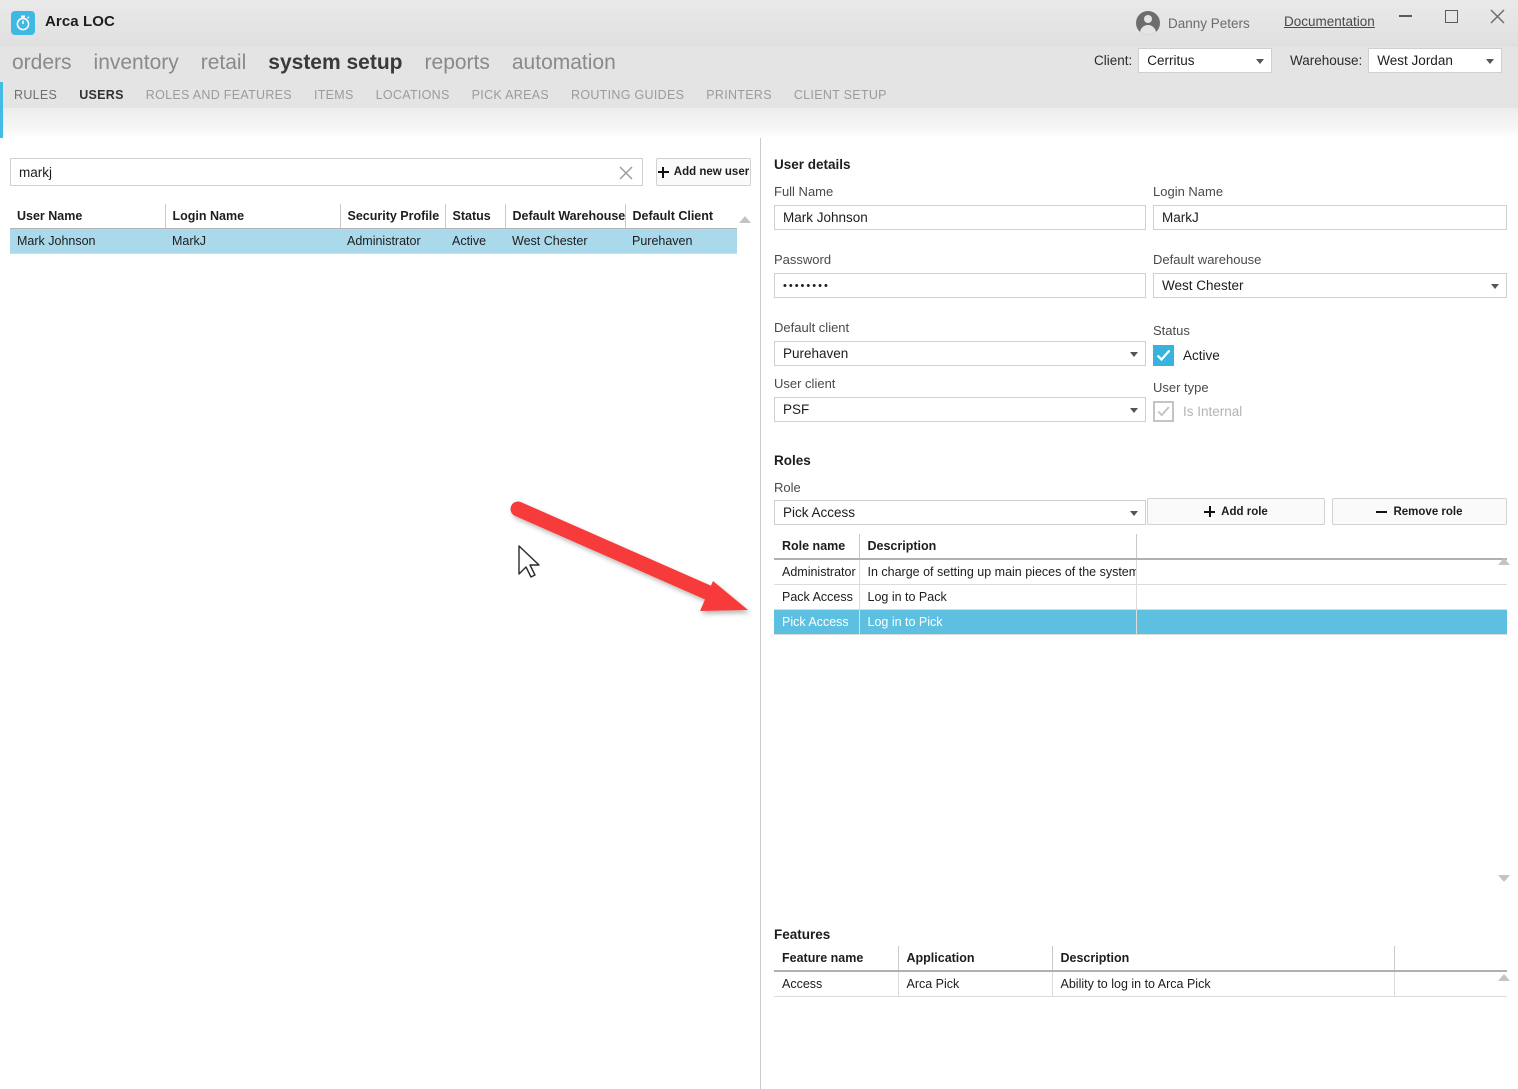 The height and width of the screenshot is (1089, 1518). I want to click on add-new-user-button: Add new user, so click(703, 172).